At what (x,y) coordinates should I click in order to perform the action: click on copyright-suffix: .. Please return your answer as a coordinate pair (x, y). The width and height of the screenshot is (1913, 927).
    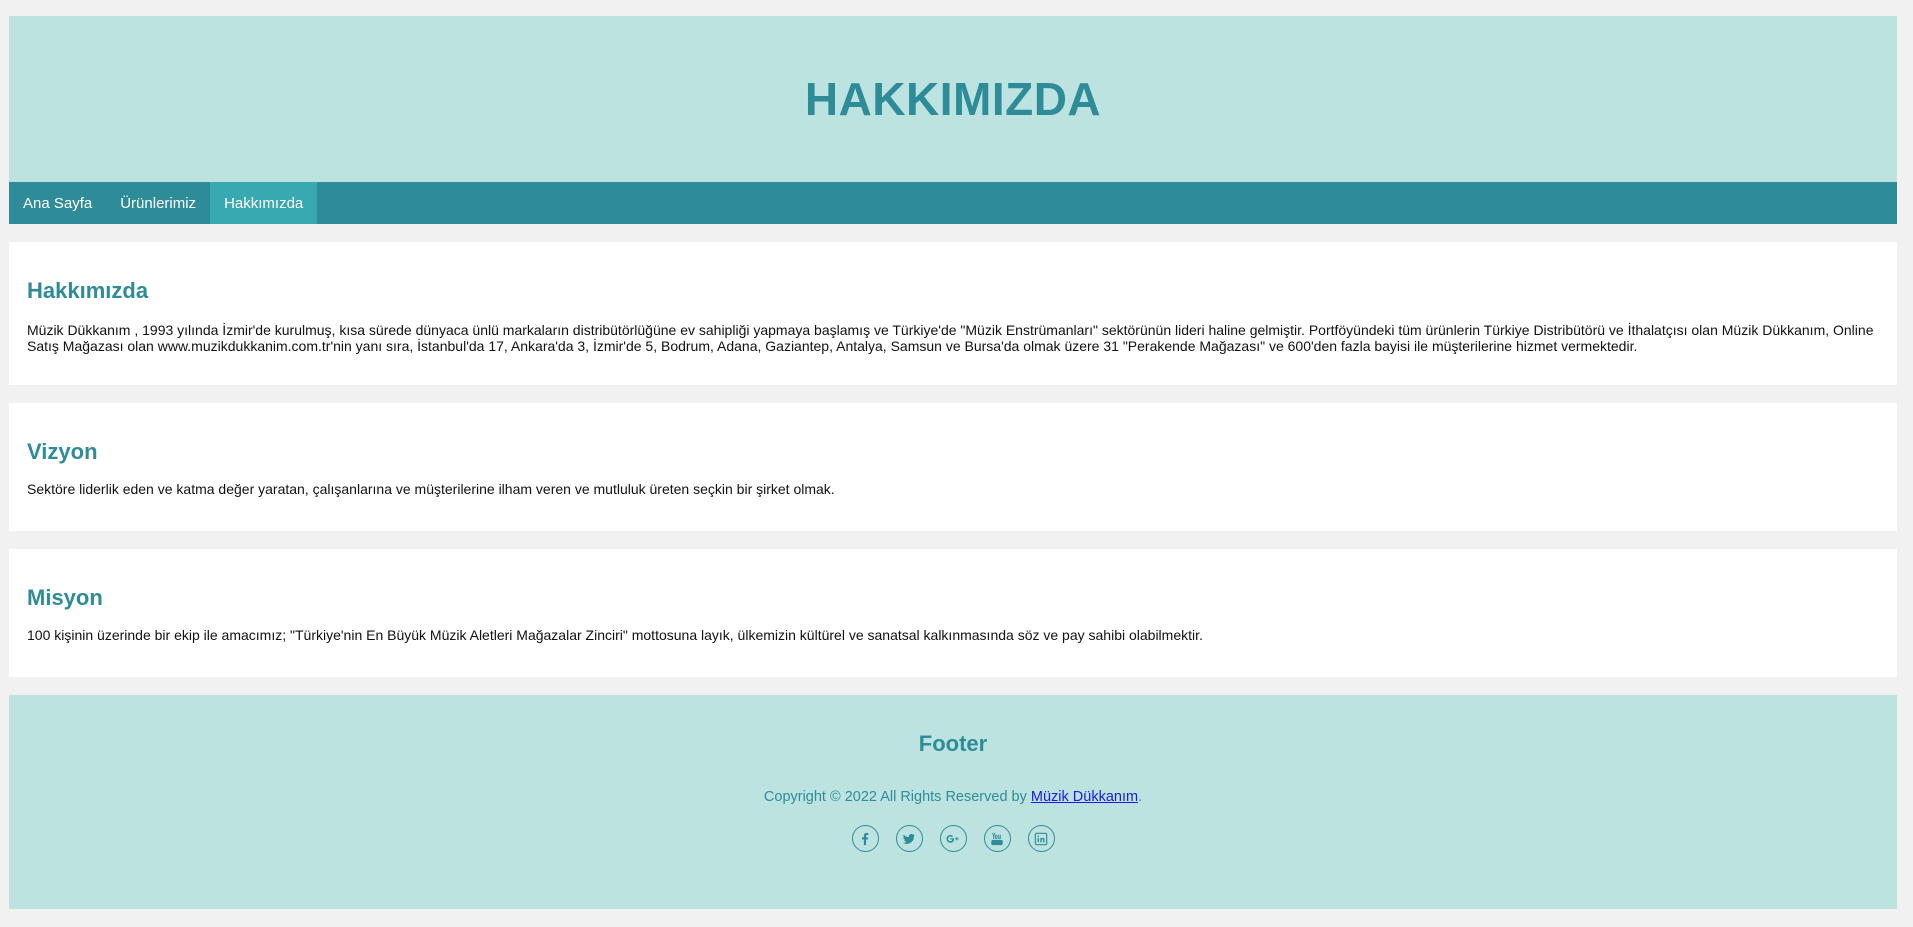
    Looking at the image, I should click on (1140, 797).